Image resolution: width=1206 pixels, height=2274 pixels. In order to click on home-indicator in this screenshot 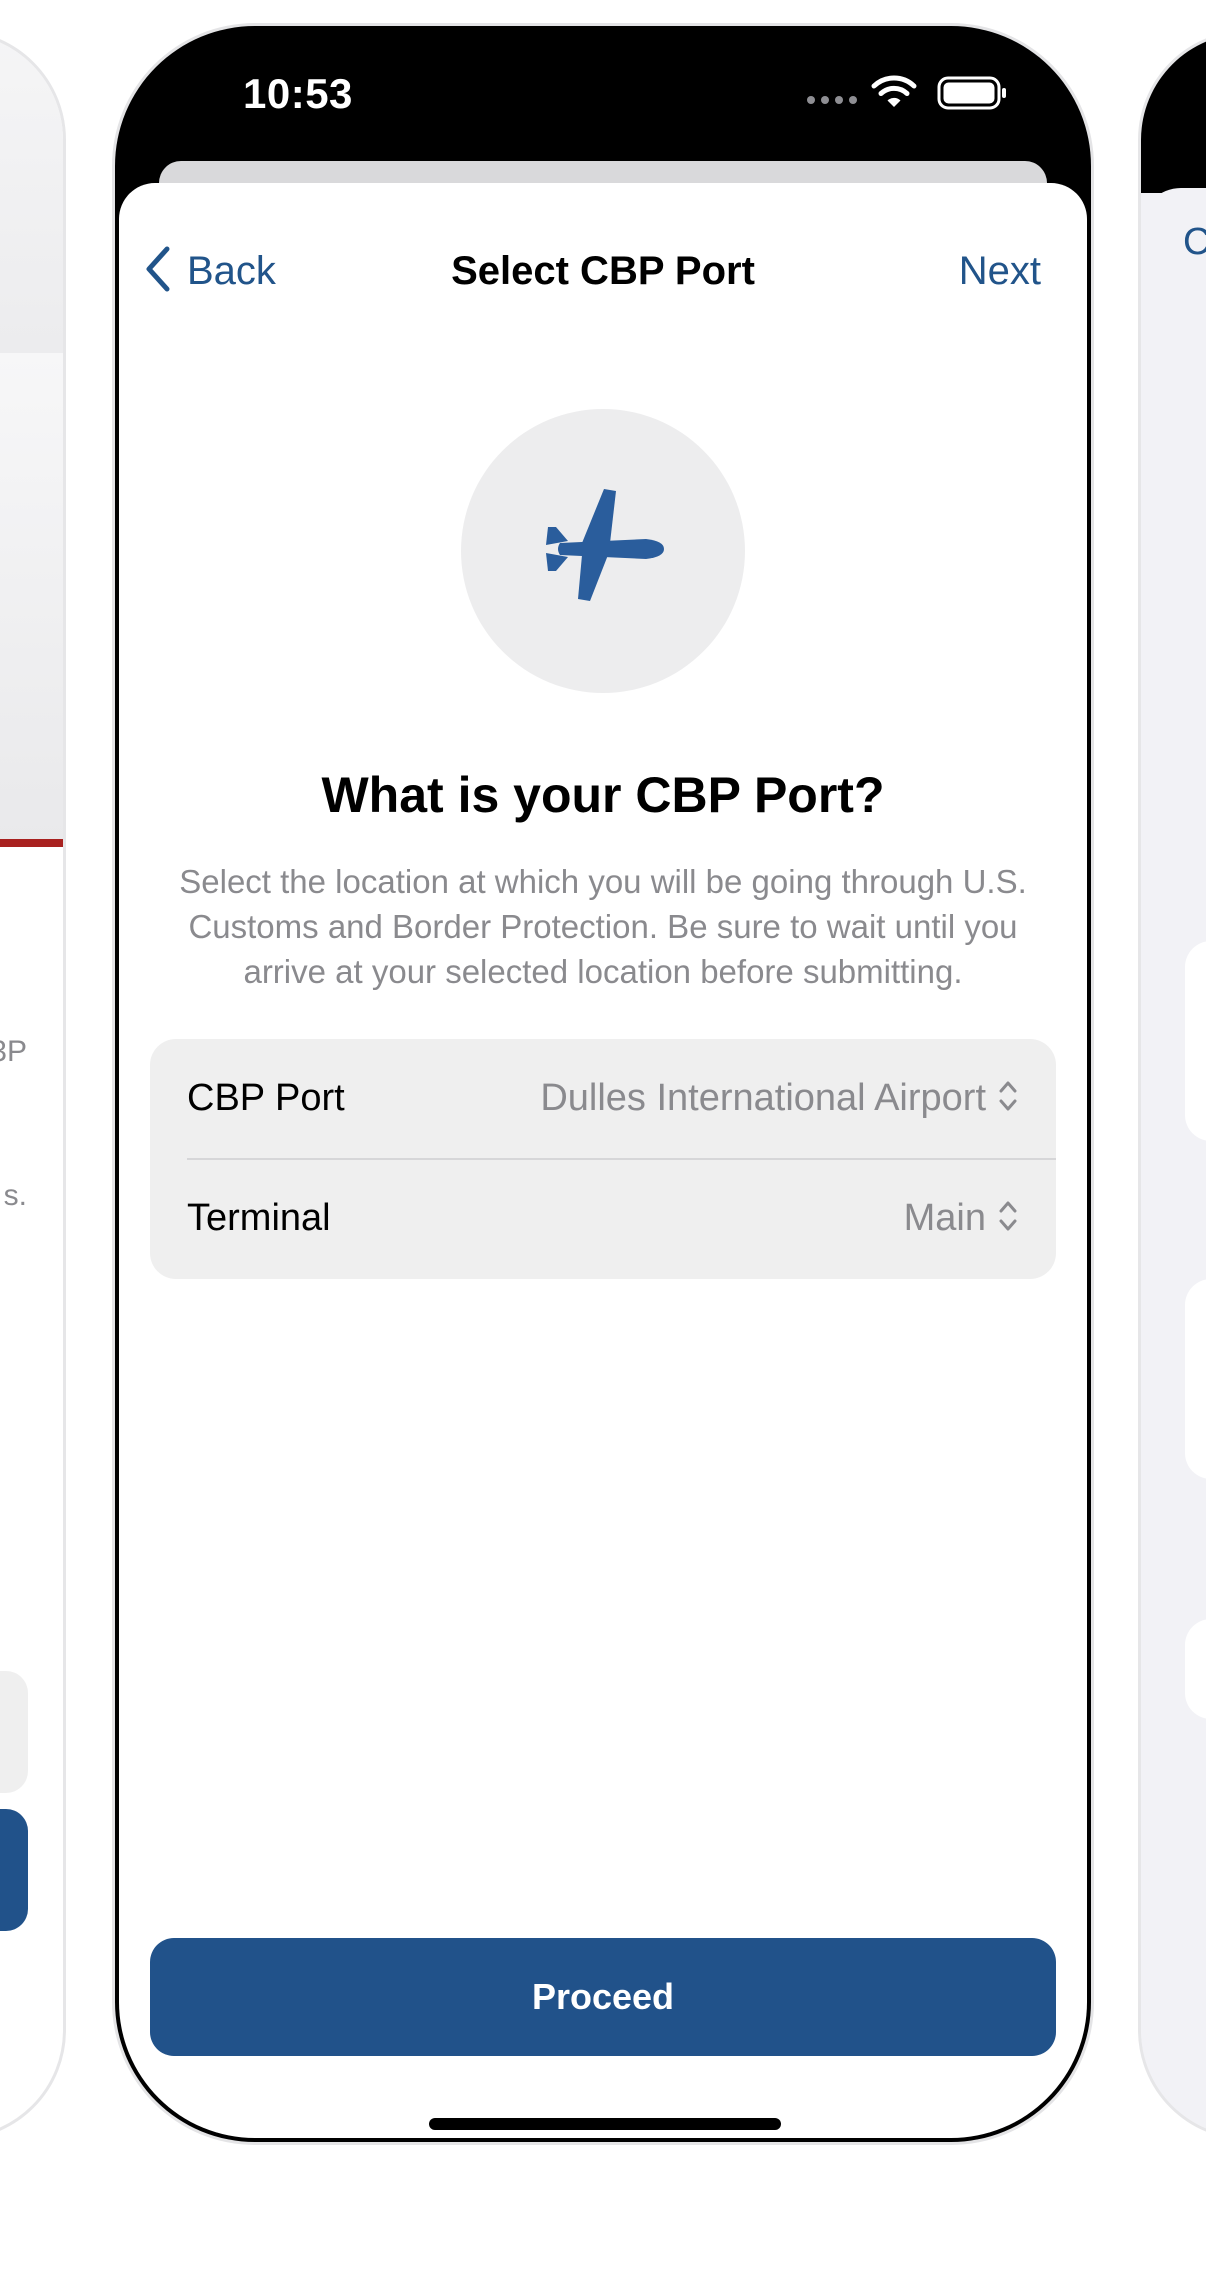, I will do `click(605, 2124)`.